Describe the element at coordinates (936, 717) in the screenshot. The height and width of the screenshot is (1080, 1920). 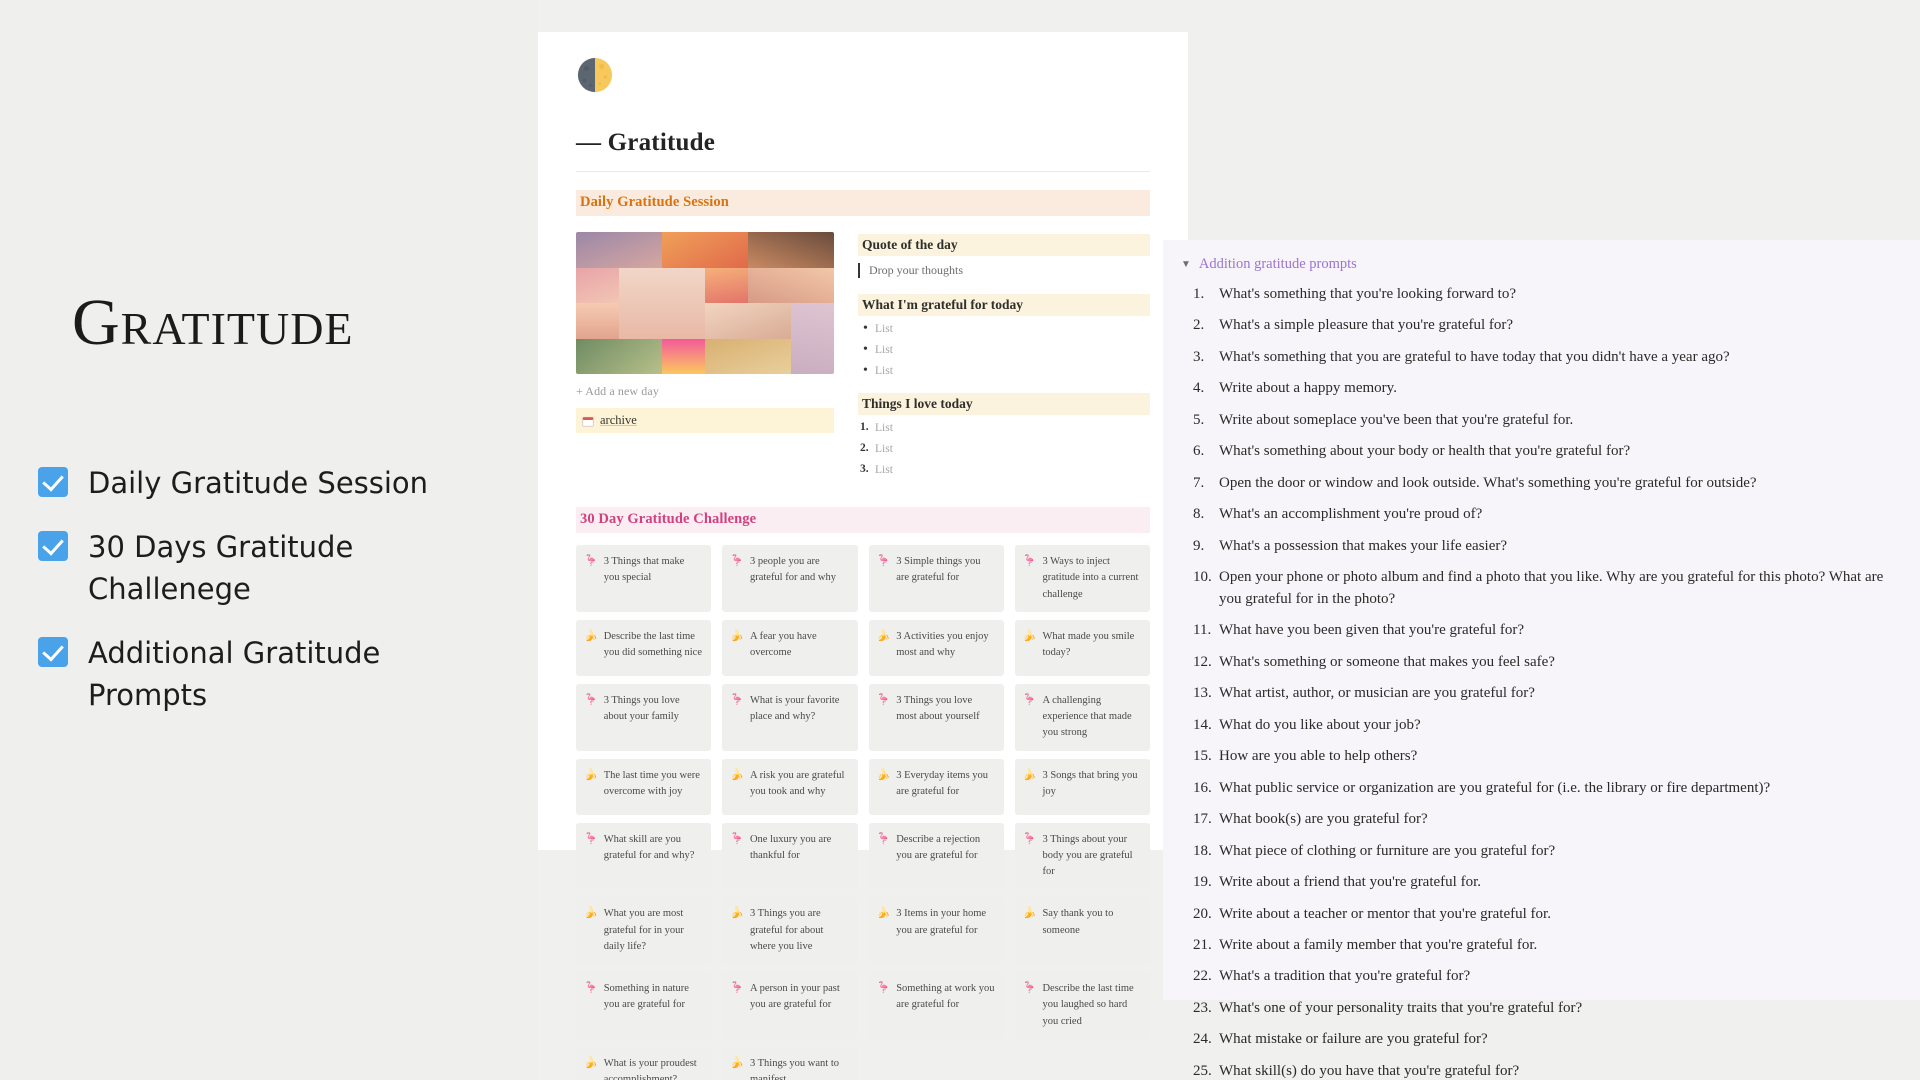
I see `challenge-card: 🦩 3 Things you love most about yourself` at that location.